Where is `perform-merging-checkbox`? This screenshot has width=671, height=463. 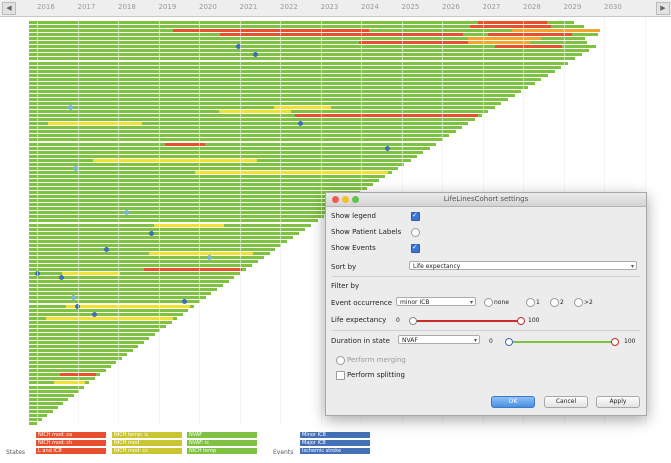 perform-merging-checkbox is located at coordinates (340, 360).